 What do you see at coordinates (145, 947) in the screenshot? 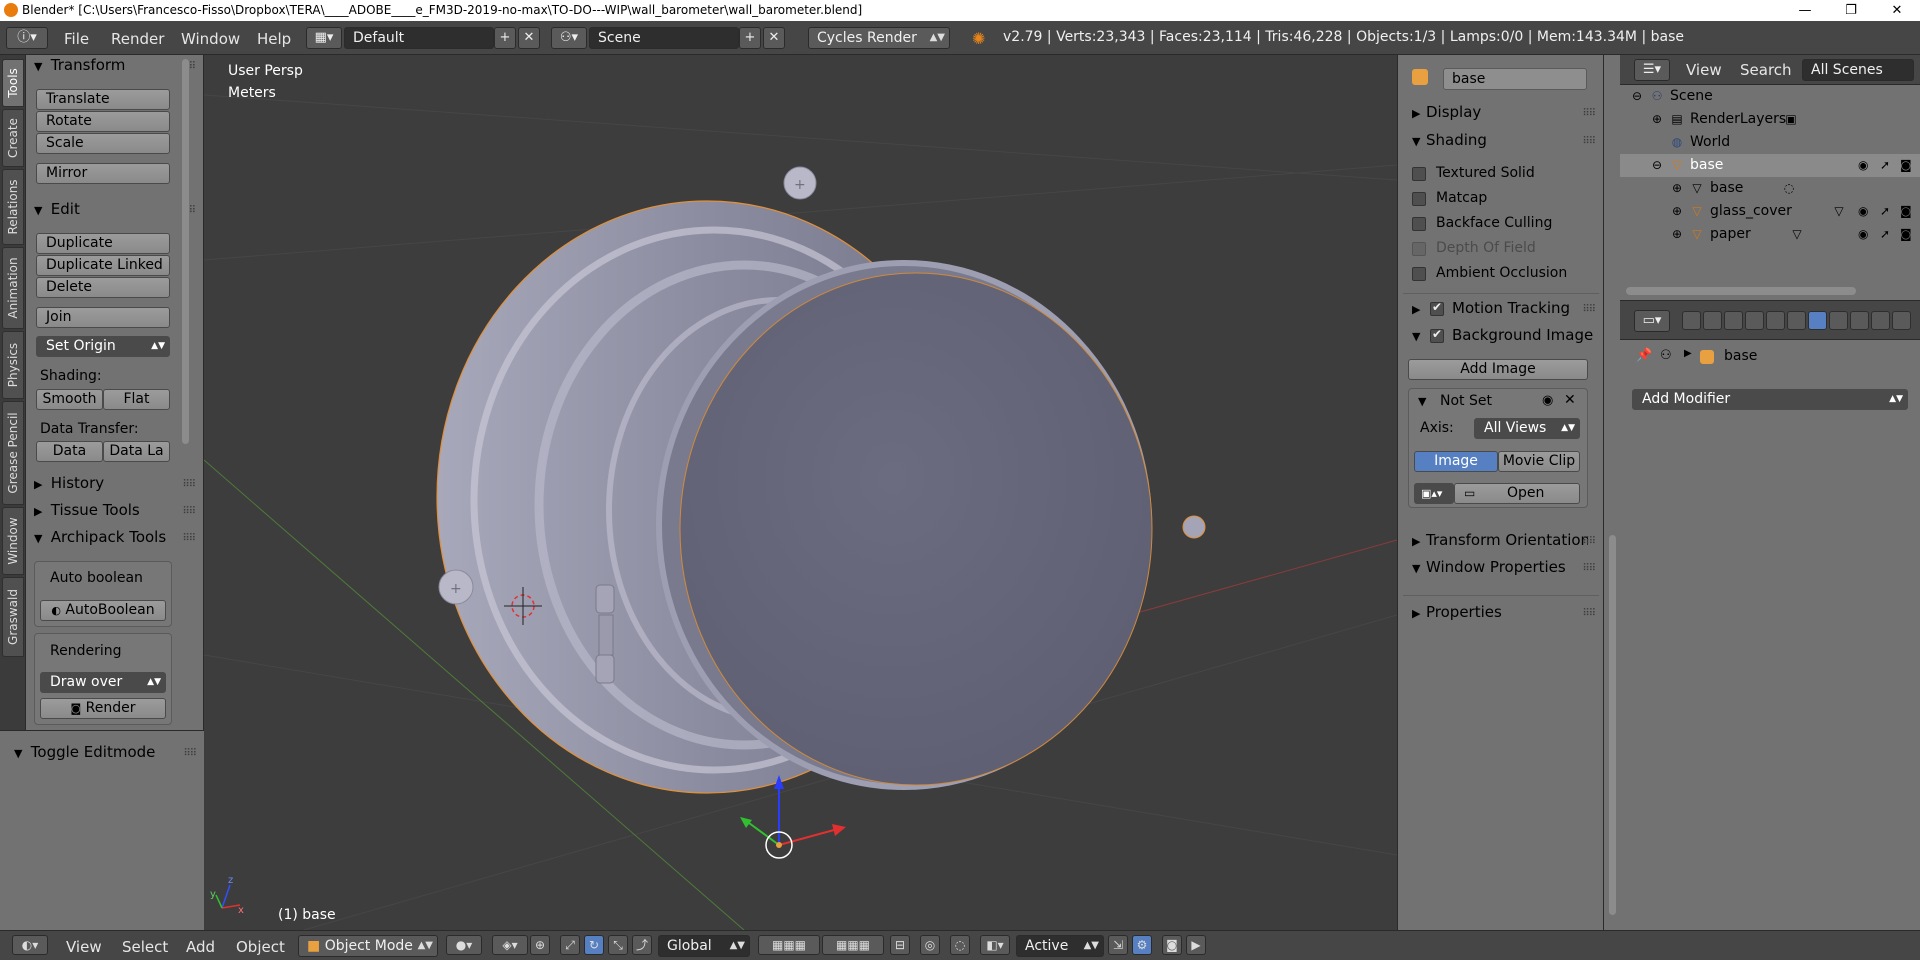
I see `viewport-menu-select: Select` at bounding box center [145, 947].